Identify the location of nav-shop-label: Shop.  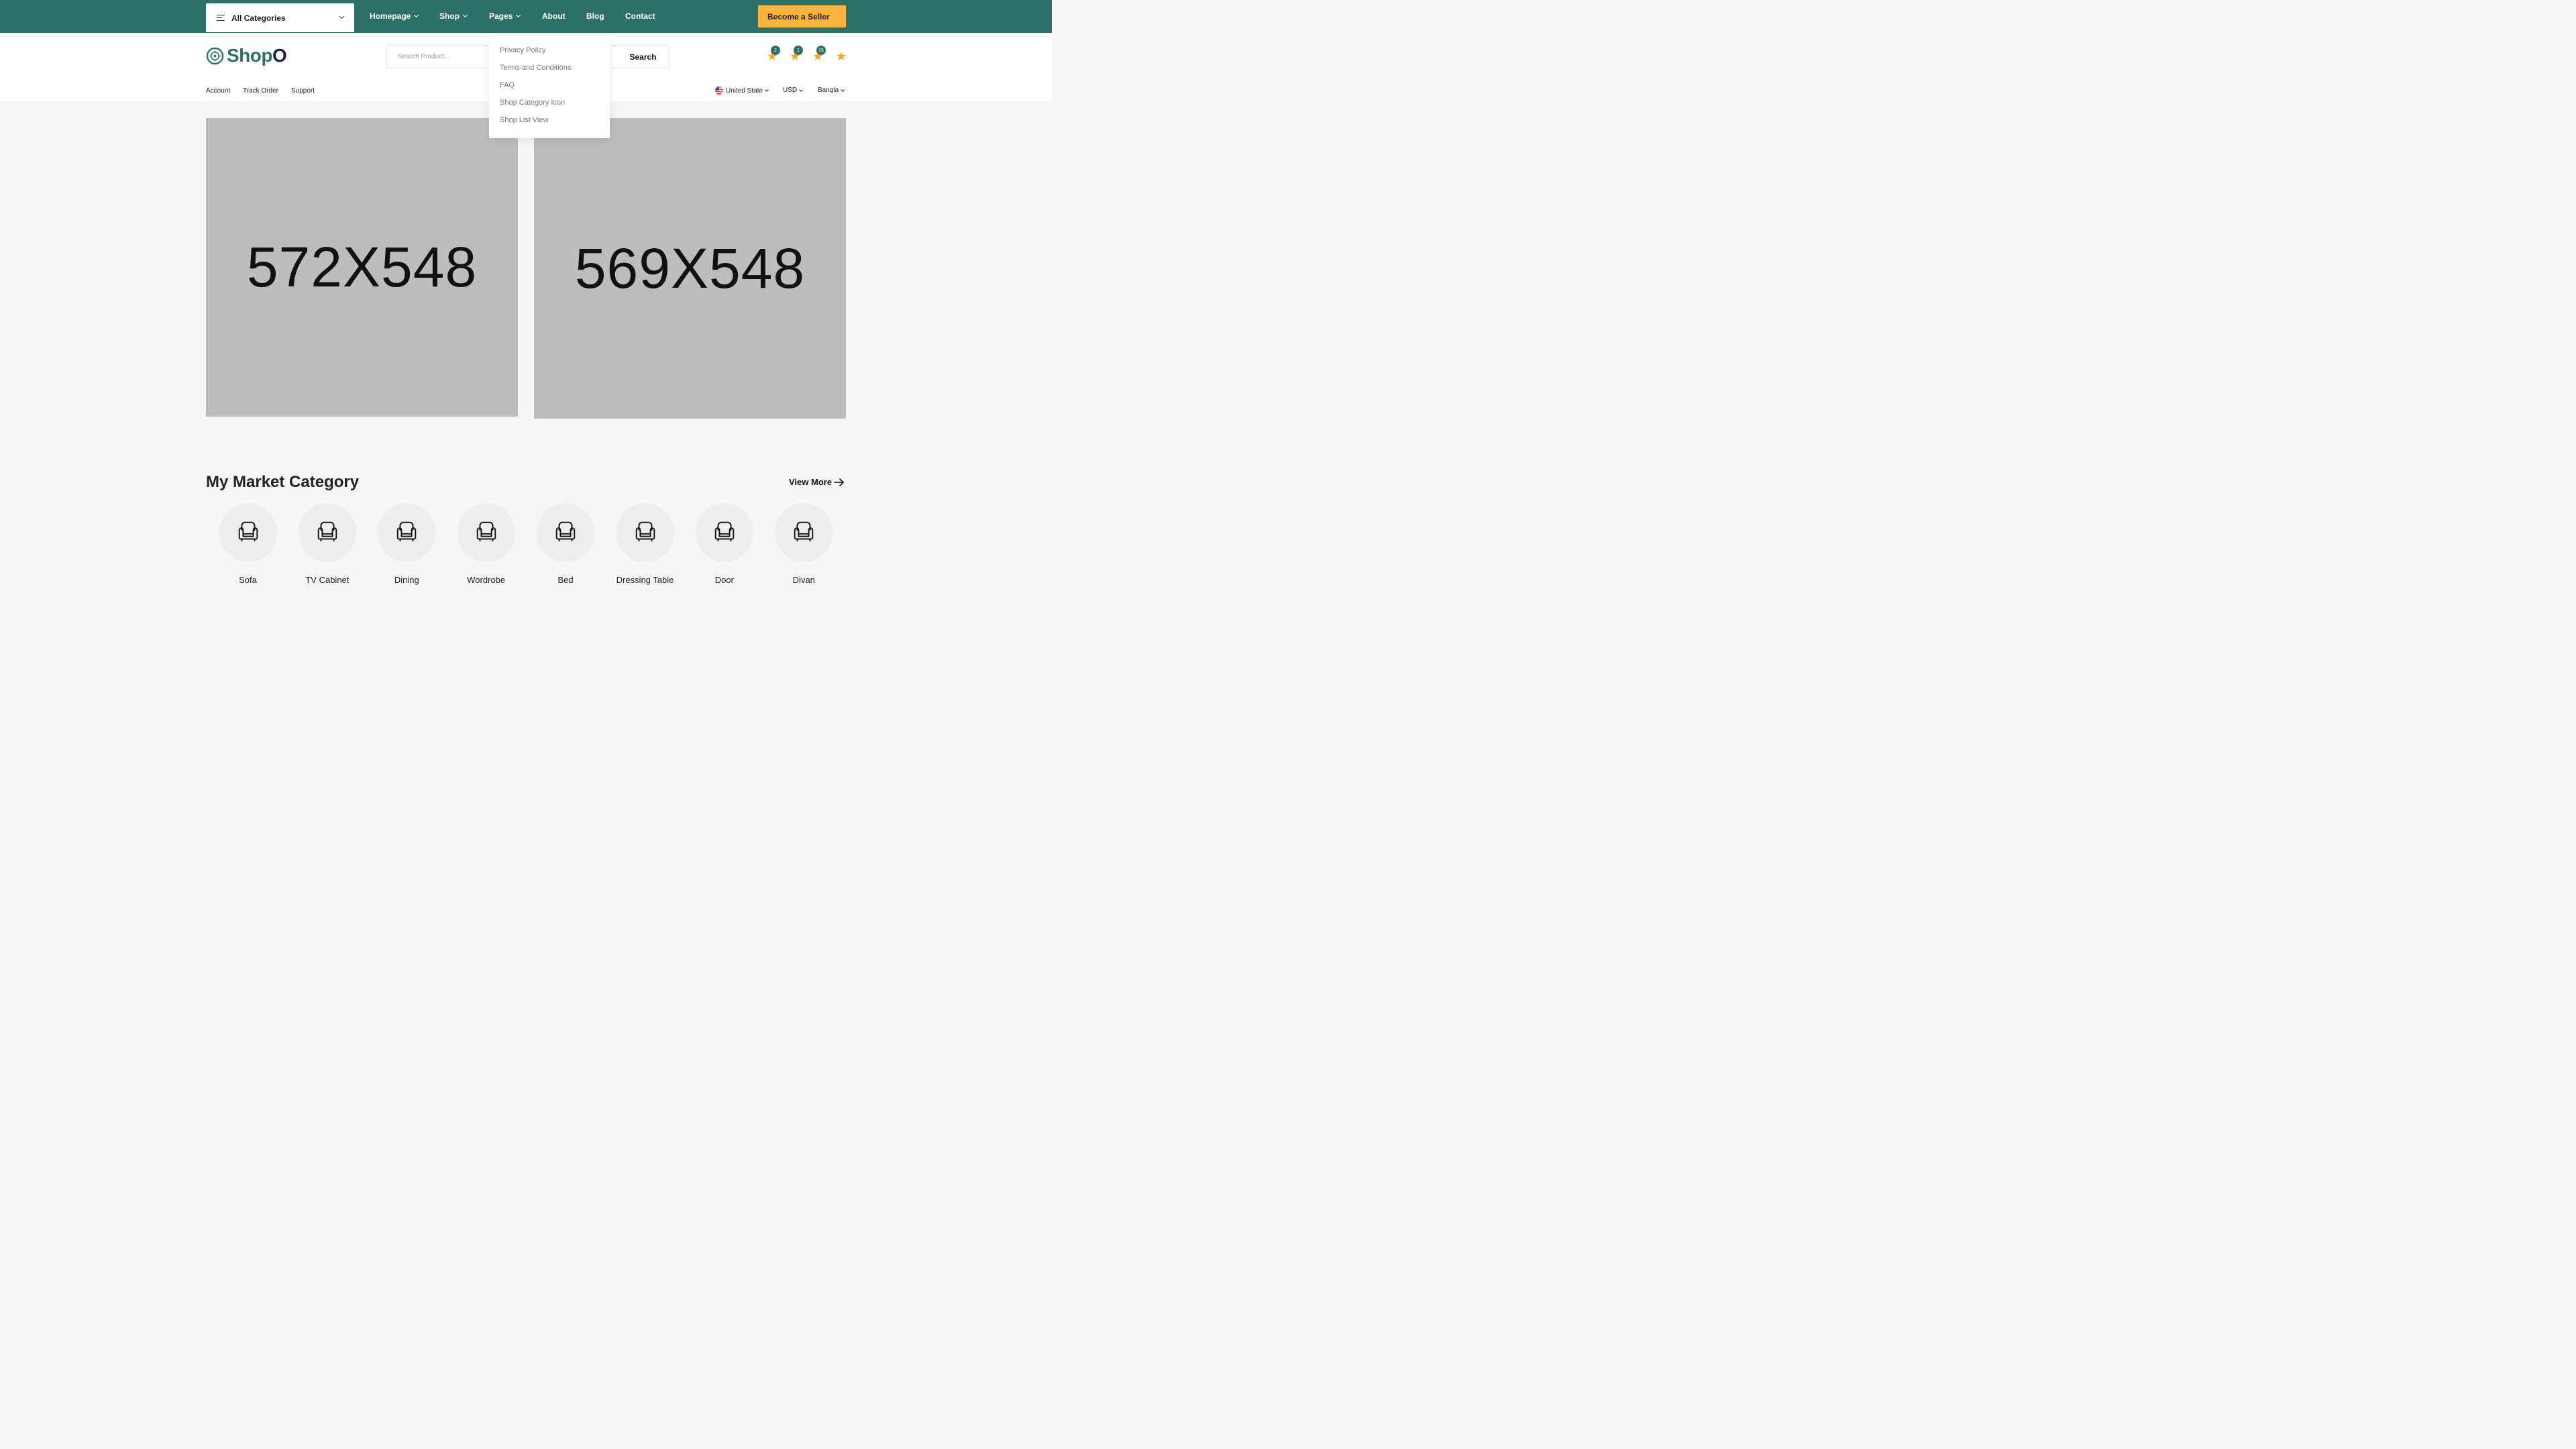
(449, 16).